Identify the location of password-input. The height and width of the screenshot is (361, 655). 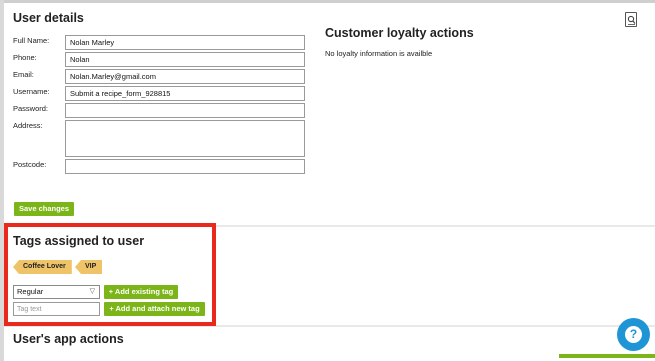
(185, 110).